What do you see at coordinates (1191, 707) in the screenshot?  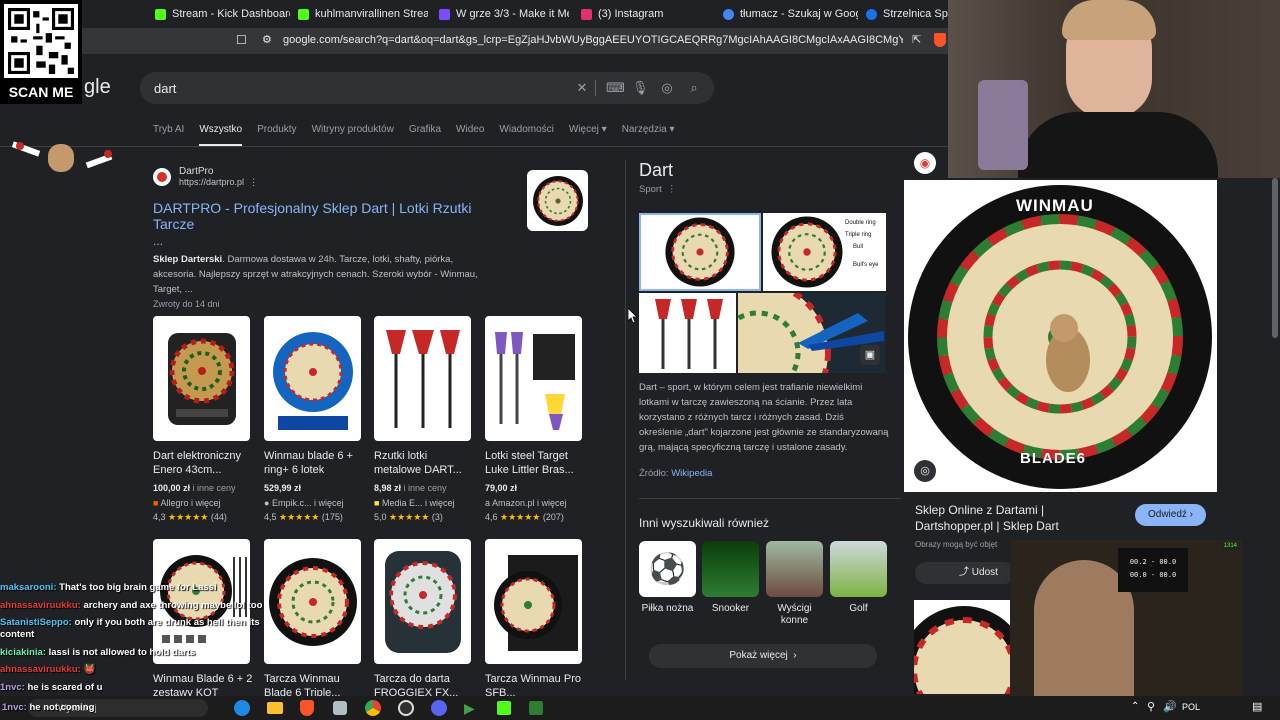 I see `language-indicator: POL` at bounding box center [1191, 707].